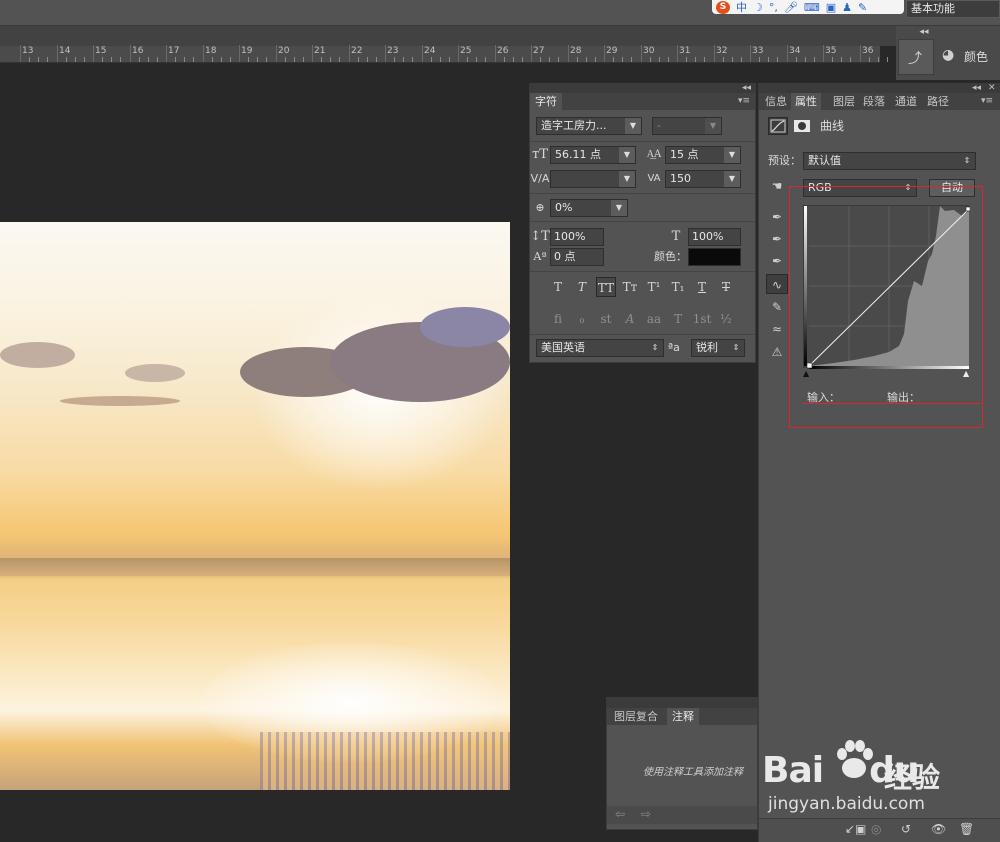 Image resolution: width=1000 pixels, height=842 pixels. I want to click on ime-mode-label: 中, so click(741, 7).